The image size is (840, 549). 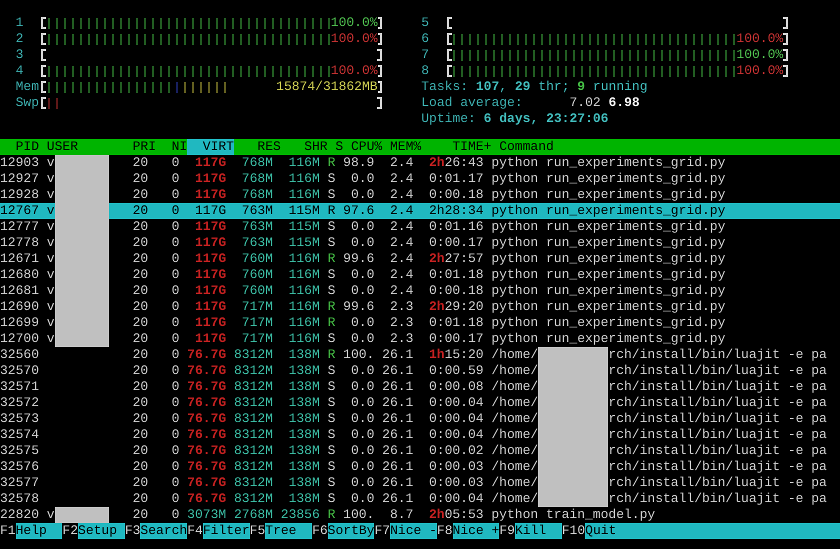 I want to click on function-key-button: Nice -, so click(x=413, y=531).